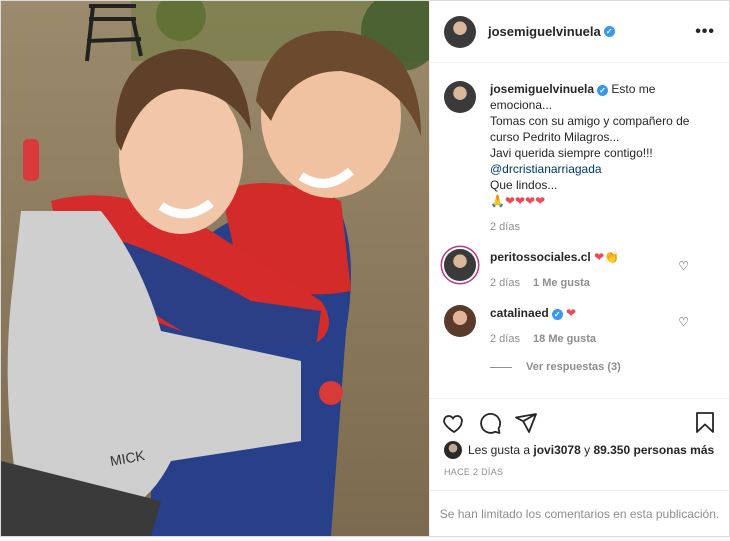 The width and height of the screenshot is (730, 541). I want to click on bookmark-icon, so click(705, 423).